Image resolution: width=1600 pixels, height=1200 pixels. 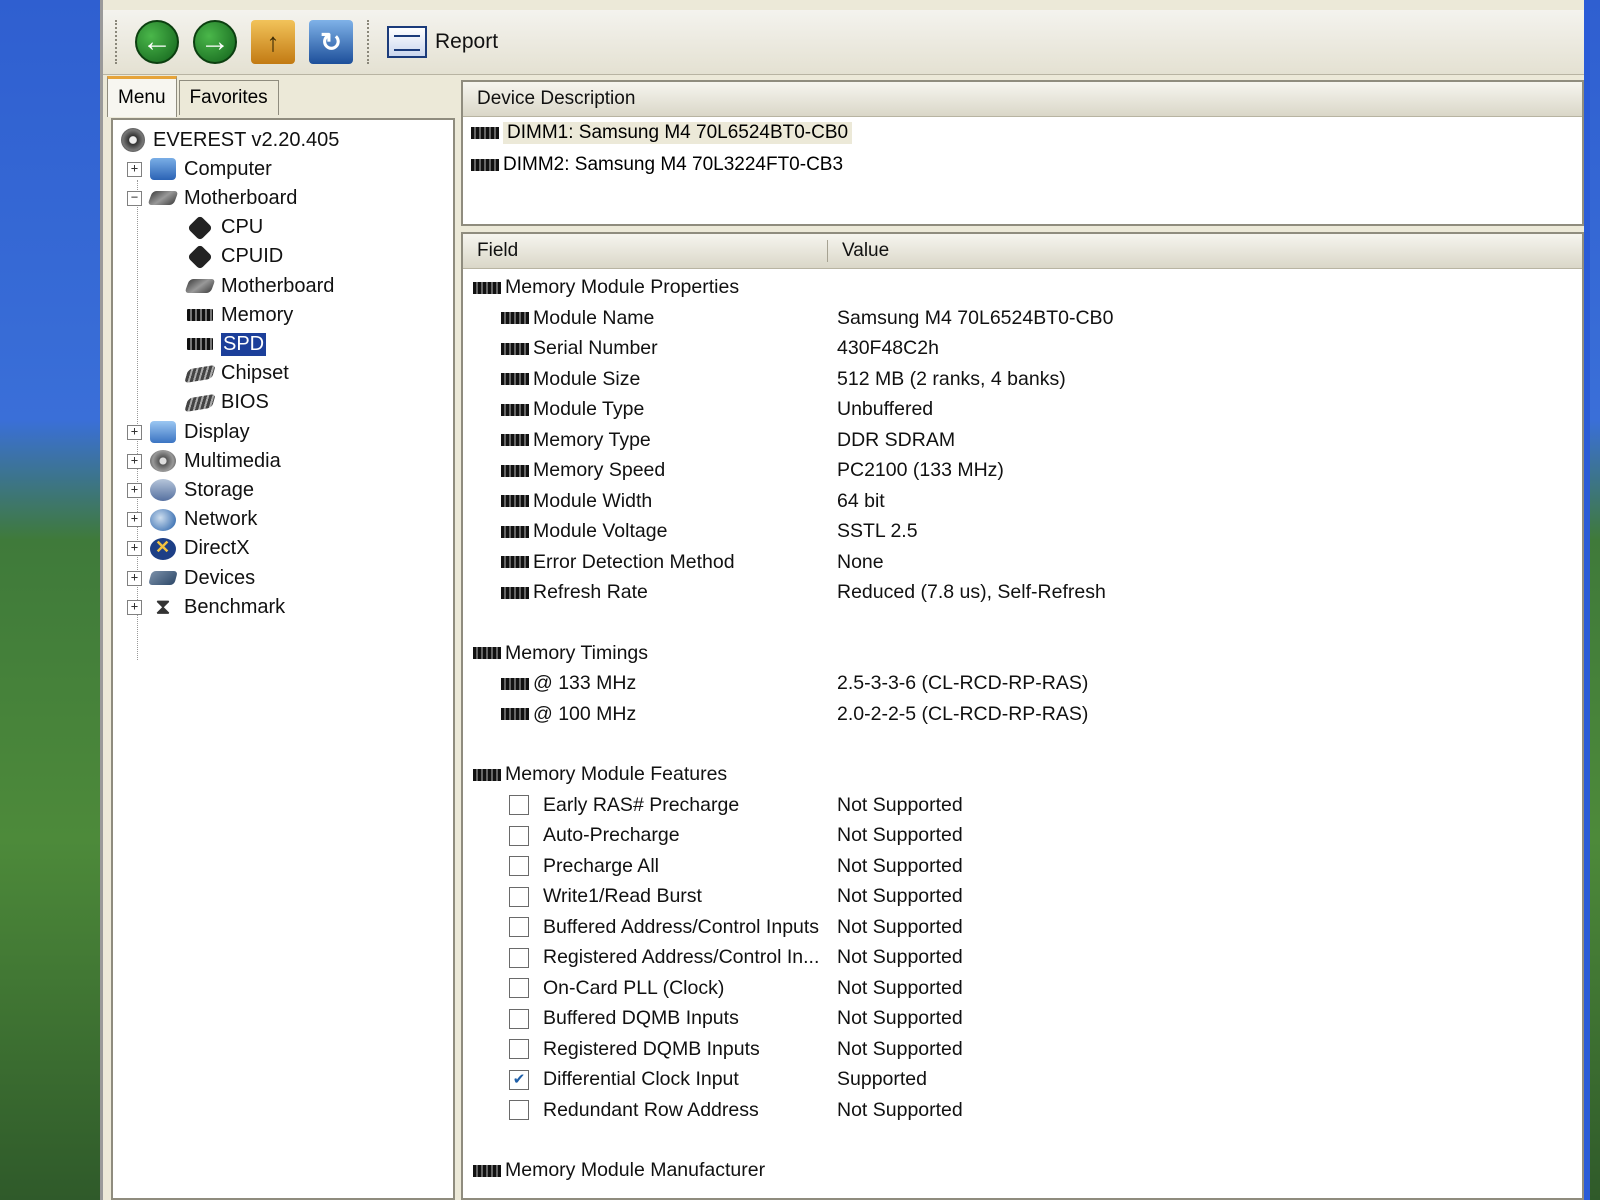 What do you see at coordinates (600, 531) in the screenshot?
I see `field-label: Module Voltage` at bounding box center [600, 531].